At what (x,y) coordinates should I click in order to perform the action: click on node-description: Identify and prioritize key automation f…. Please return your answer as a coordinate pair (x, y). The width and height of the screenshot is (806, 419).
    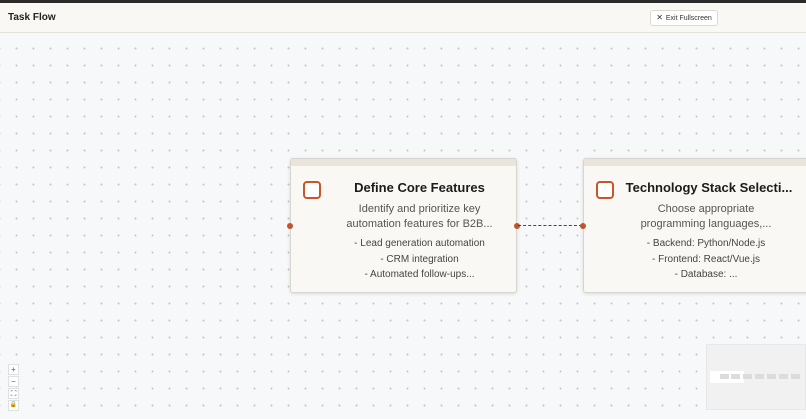
    Looking at the image, I should click on (419, 217).